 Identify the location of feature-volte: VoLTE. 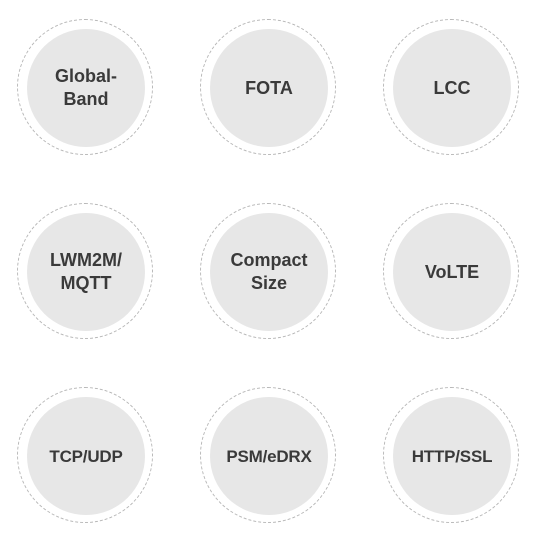
(451, 271).